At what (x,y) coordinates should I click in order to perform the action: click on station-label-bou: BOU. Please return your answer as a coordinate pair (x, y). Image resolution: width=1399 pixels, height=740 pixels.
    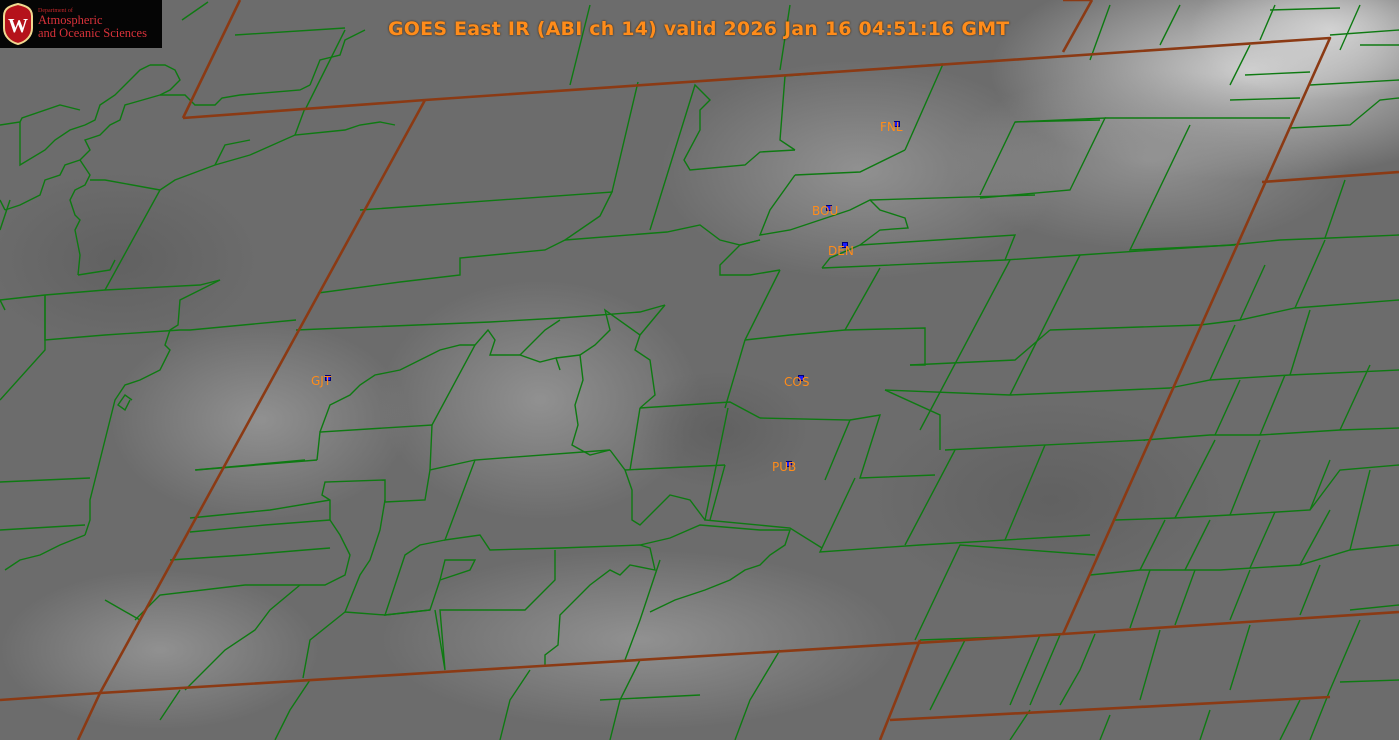
    Looking at the image, I should click on (825, 211).